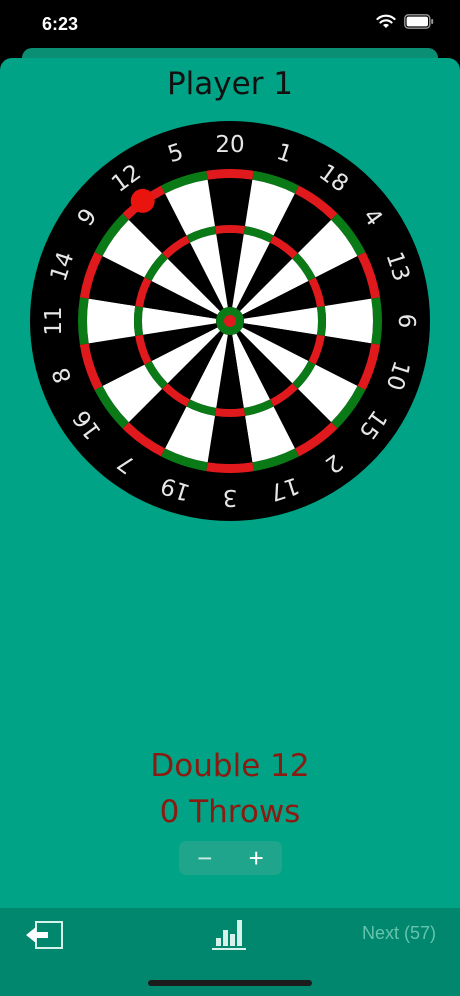 The image size is (460, 996). Describe the element at coordinates (230, 812) in the screenshot. I see `throws-count: 0 Throws` at that location.